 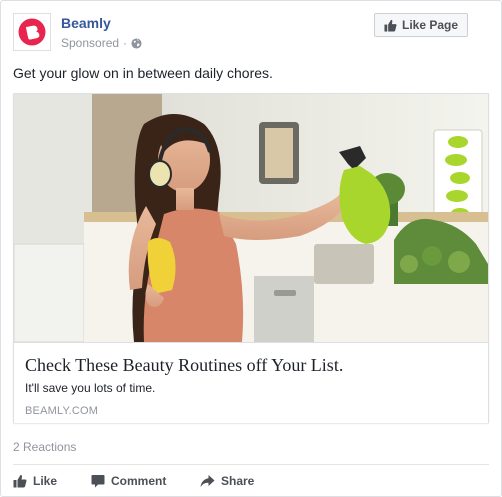 What do you see at coordinates (139, 481) in the screenshot?
I see `comment-button-label: Comment` at bounding box center [139, 481].